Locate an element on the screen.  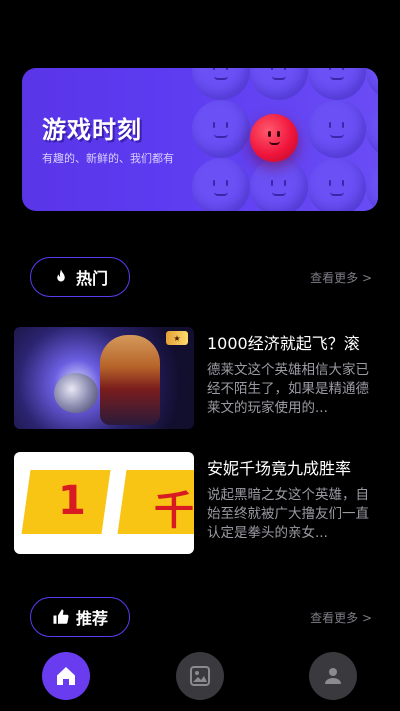
recommend-see-more-link: 查看更多 > is located at coordinates (341, 617).